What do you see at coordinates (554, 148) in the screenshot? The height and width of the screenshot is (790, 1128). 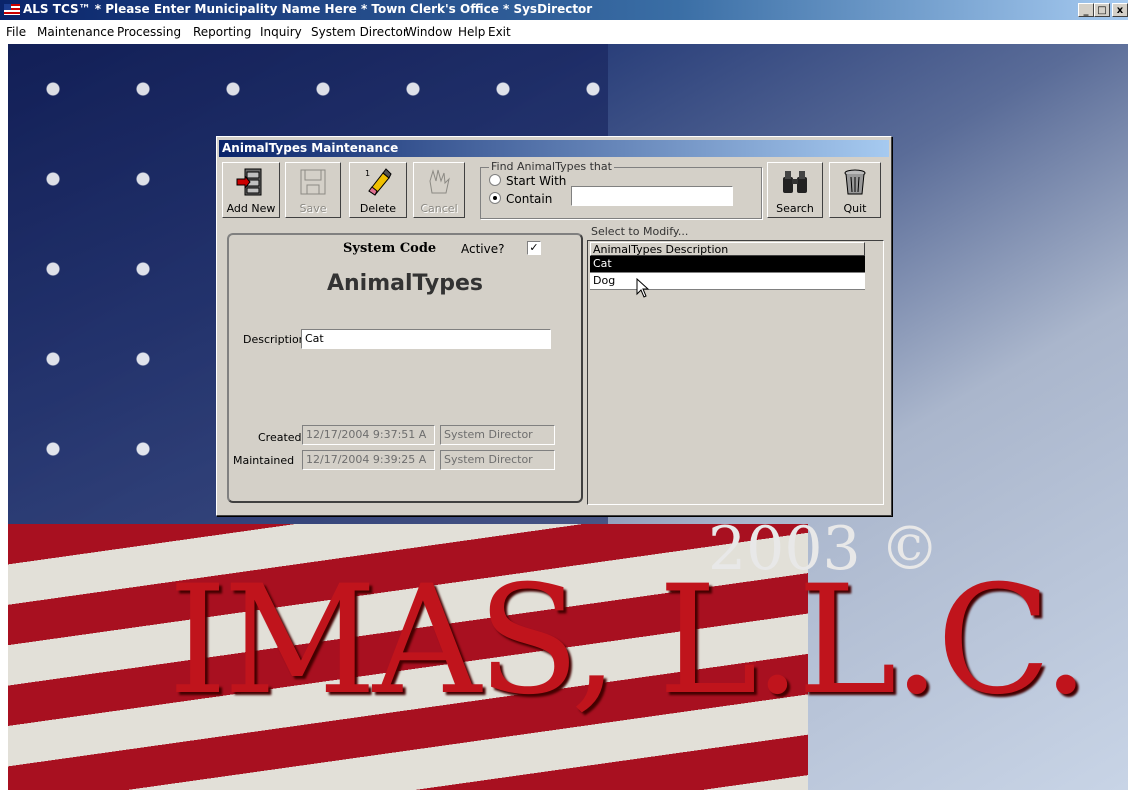 I see `dialog-title-bar: AnimalTypes Maintenance` at bounding box center [554, 148].